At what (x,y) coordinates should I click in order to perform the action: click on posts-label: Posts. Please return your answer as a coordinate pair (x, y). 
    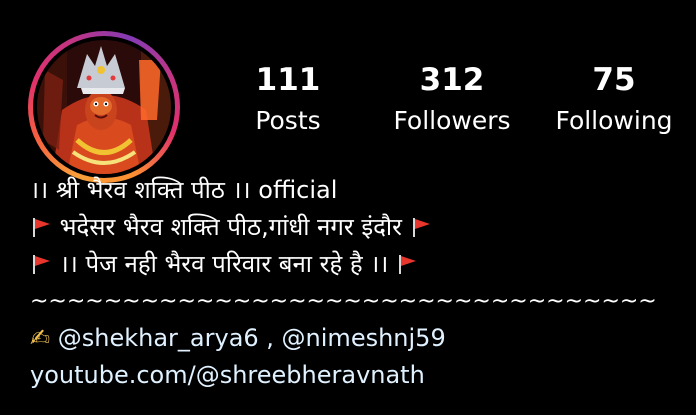
    Looking at the image, I should click on (288, 120).